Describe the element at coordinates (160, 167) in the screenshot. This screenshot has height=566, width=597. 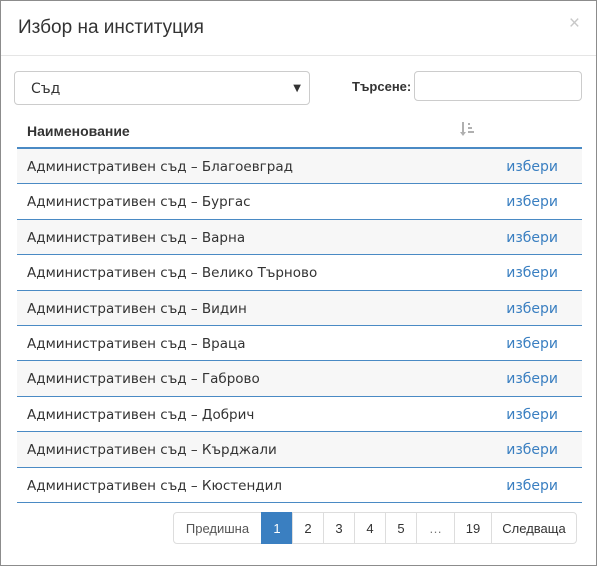
I see `institution-name: Административен съд – Благоевград` at that location.